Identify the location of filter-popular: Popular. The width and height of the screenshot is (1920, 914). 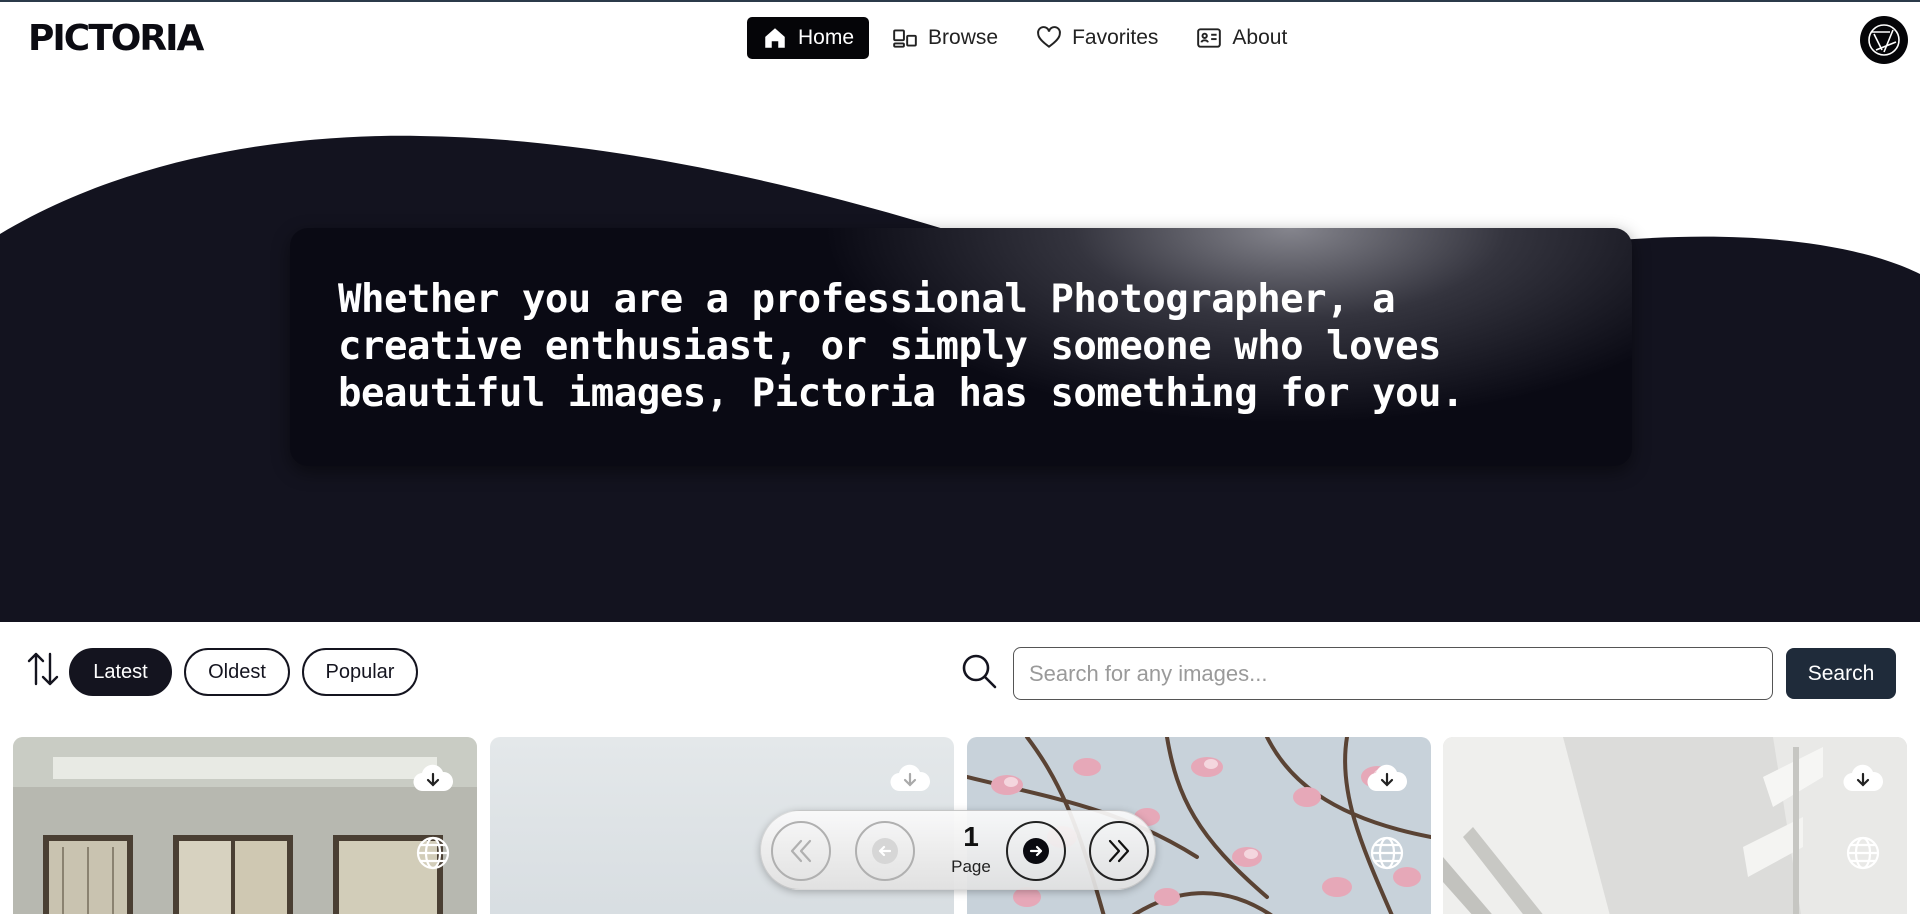
(360, 672).